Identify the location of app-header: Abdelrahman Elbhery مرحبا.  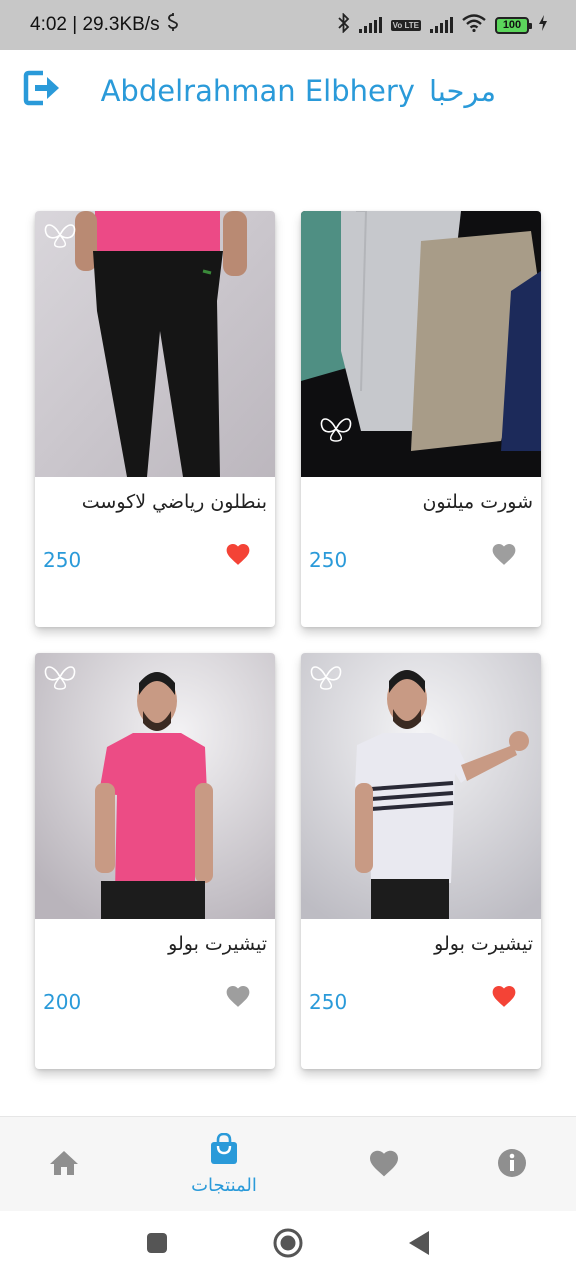
(288, 95).